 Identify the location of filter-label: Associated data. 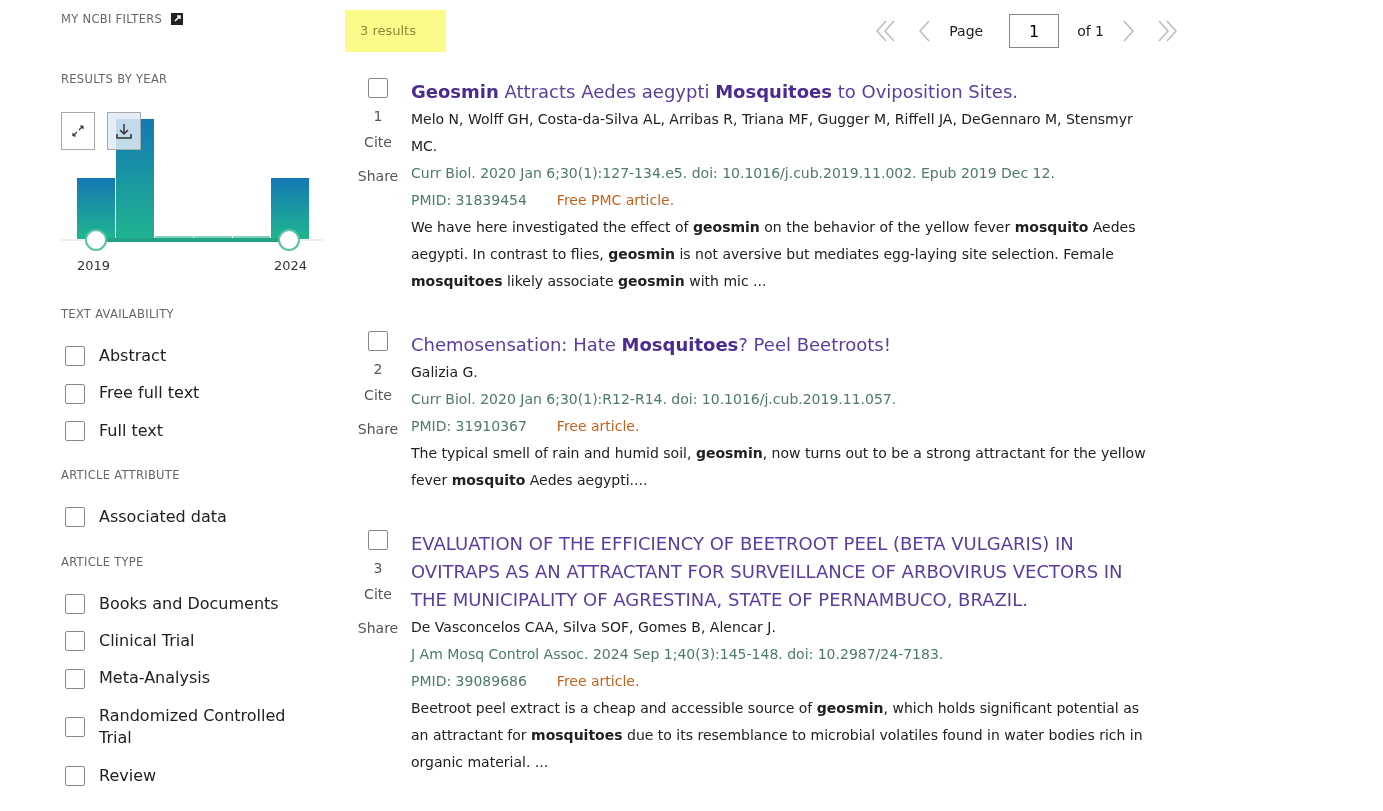
(163, 517).